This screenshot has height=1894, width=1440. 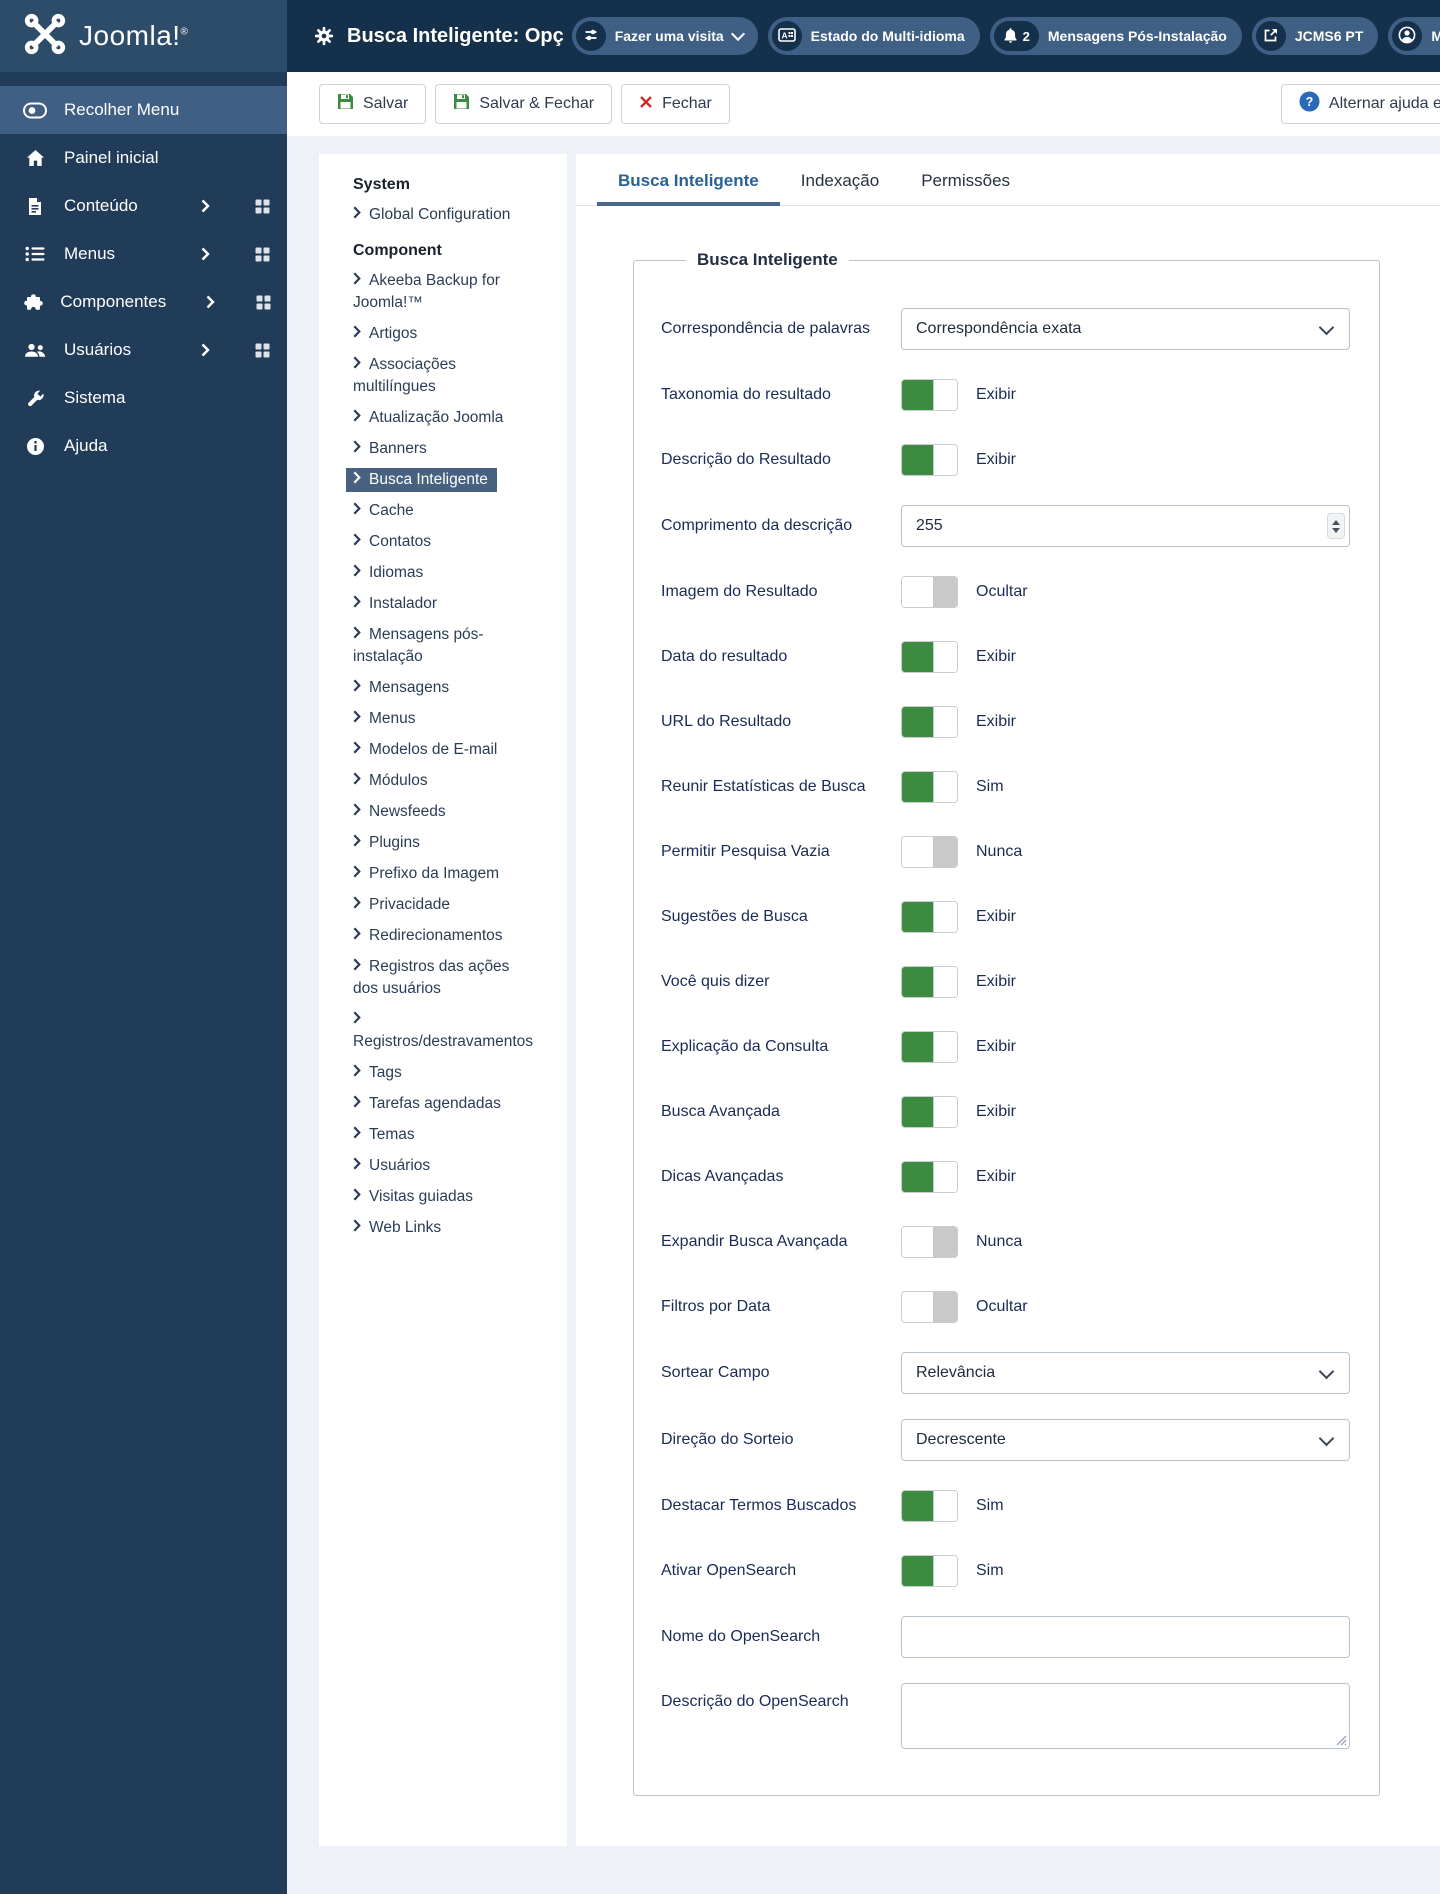 What do you see at coordinates (435, 1135) in the screenshot?
I see `settings-nav-item-temas: Temas` at bounding box center [435, 1135].